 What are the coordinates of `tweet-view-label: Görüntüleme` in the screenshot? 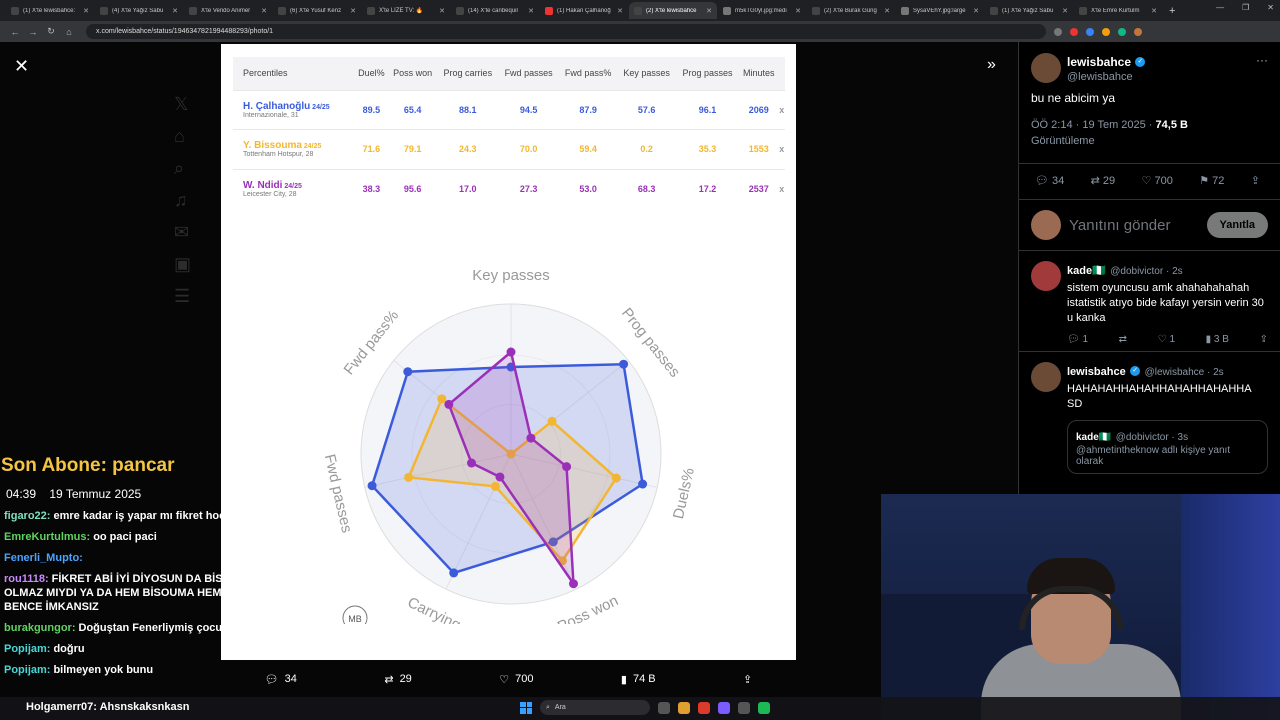 It's located at (1063, 141).